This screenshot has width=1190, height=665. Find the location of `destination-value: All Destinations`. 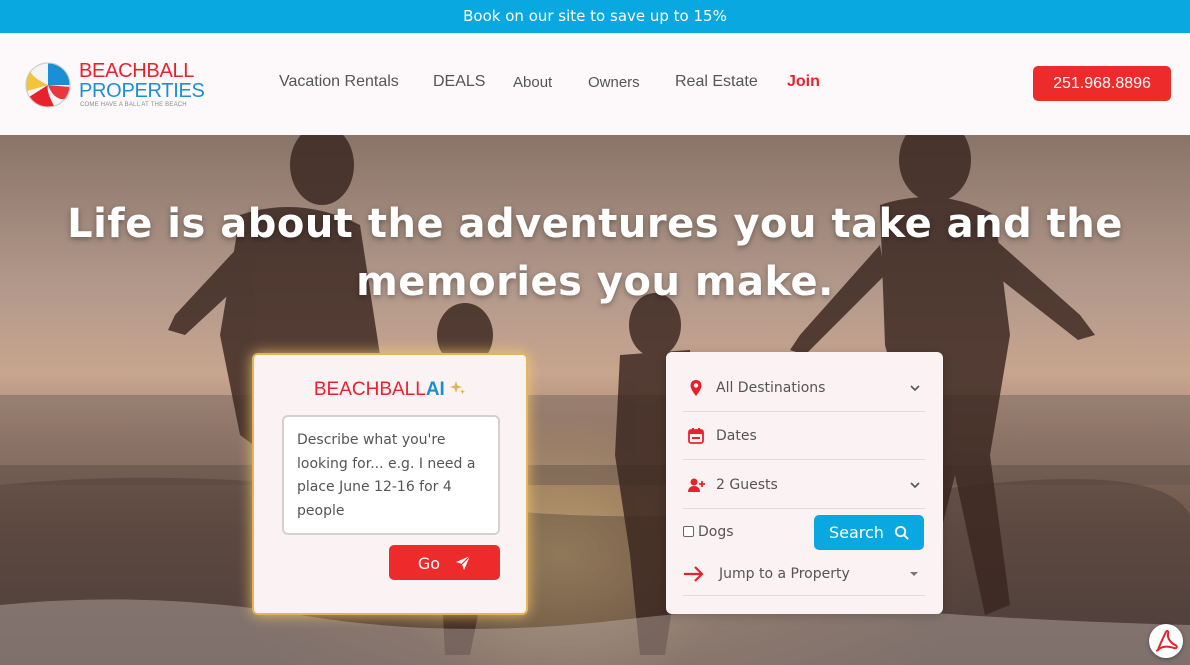

destination-value: All Destinations is located at coordinates (771, 388).